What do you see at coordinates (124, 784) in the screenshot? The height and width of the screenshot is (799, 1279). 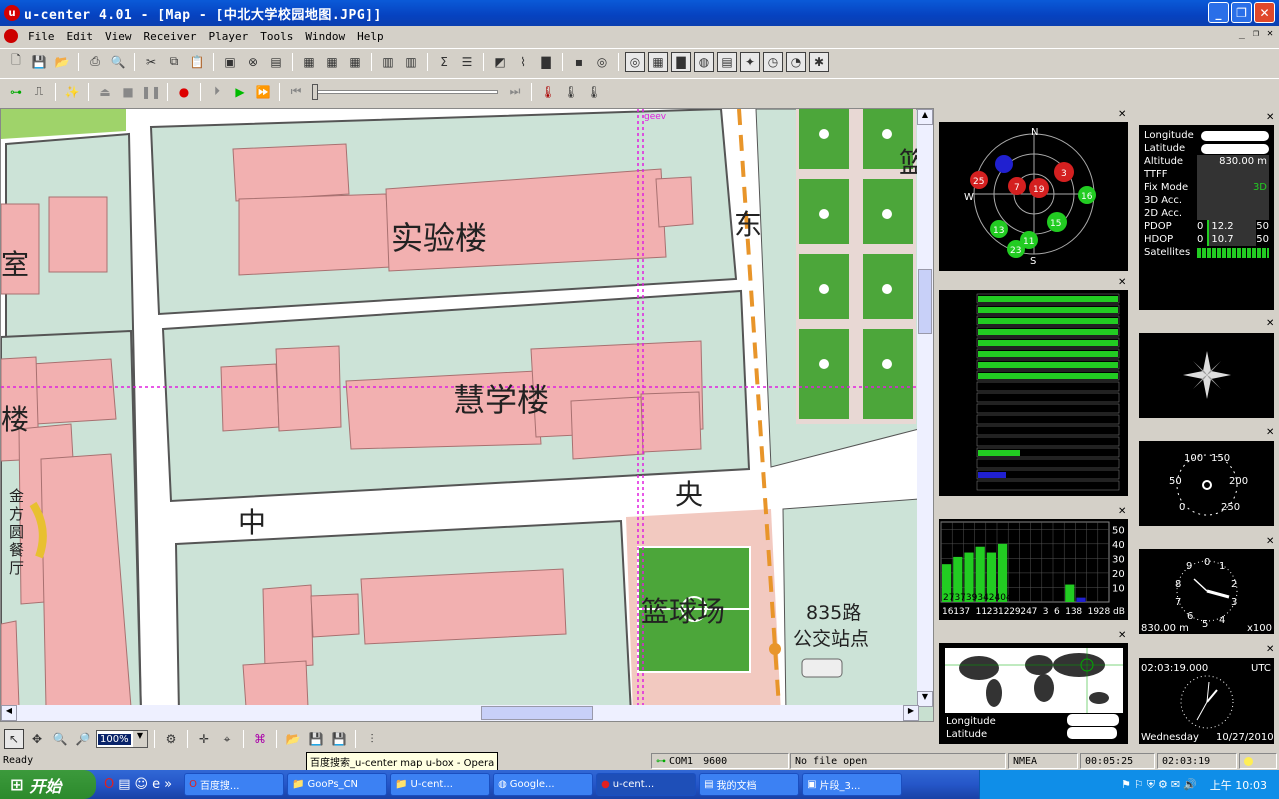 I see `book-quicklaunch-icon: ▤` at bounding box center [124, 784].